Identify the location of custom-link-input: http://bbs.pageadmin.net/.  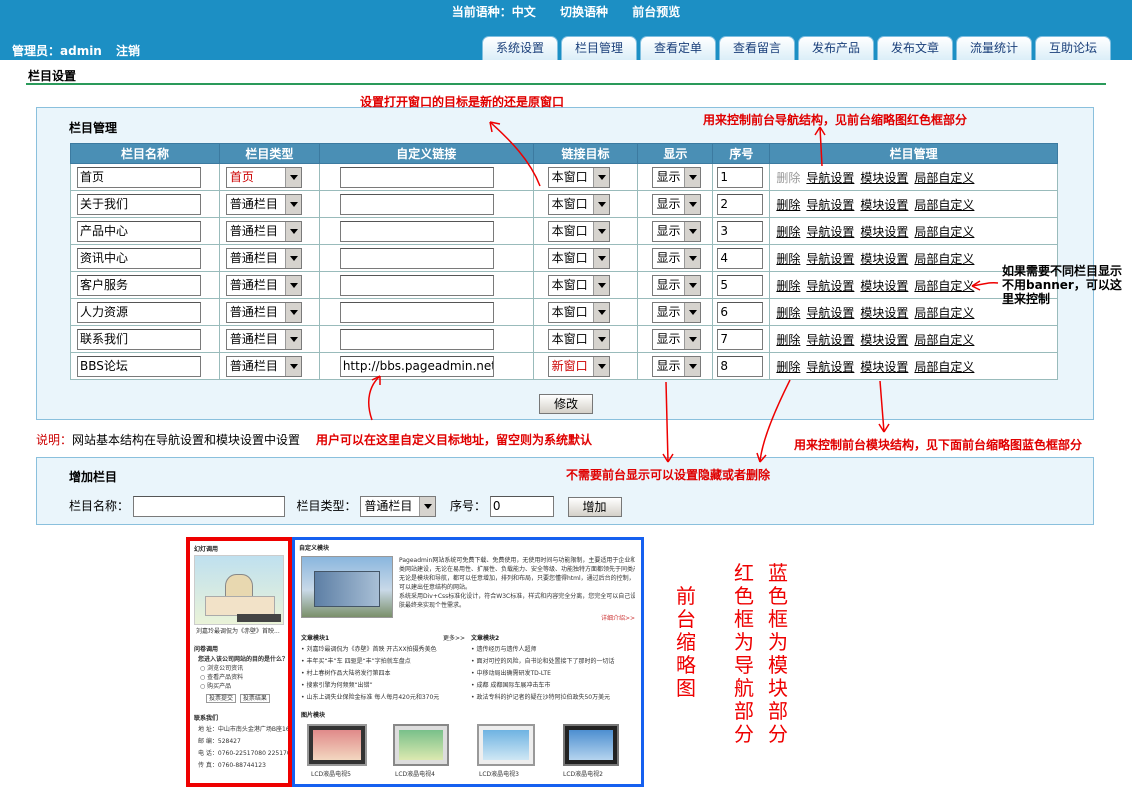
(416, 366).